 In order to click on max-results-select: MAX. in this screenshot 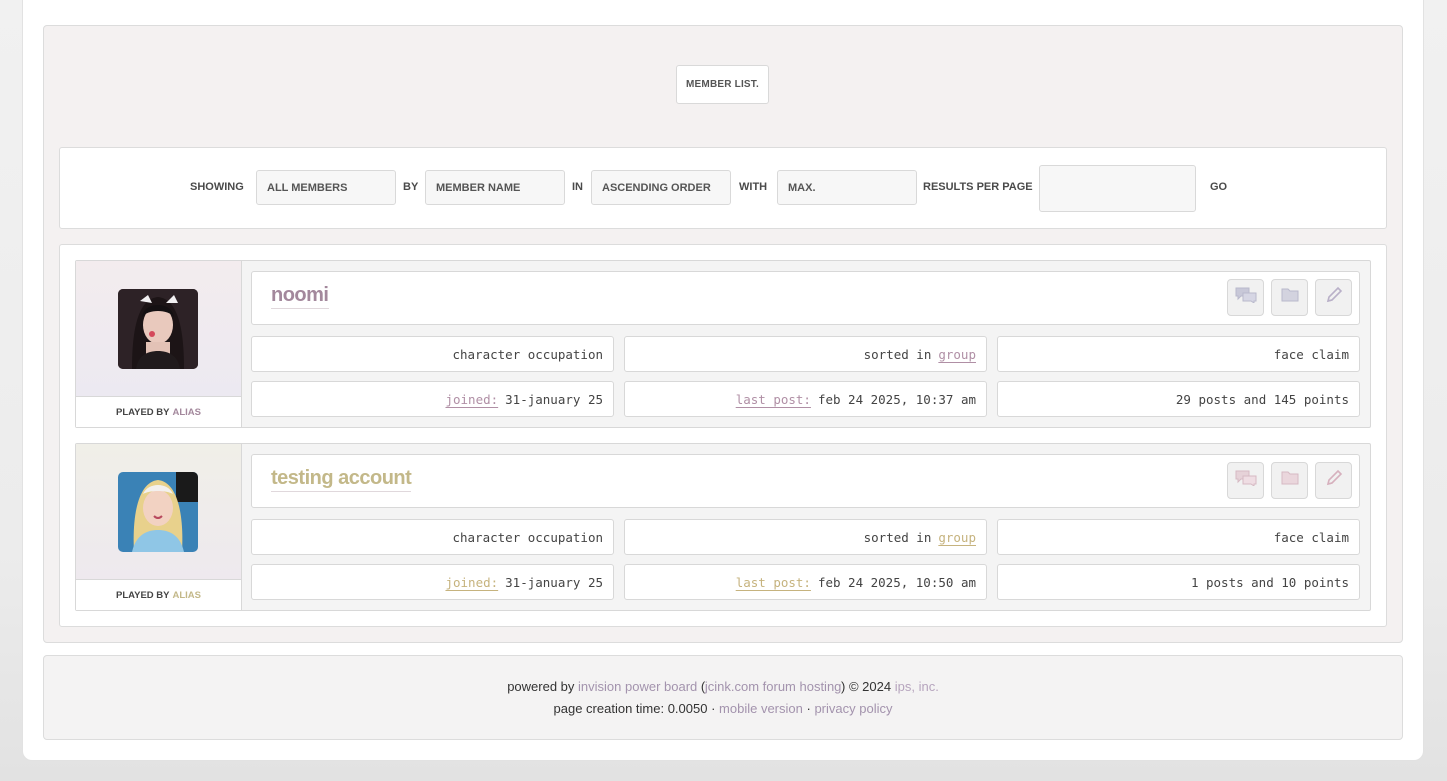, I will do `click(847, 187)`.